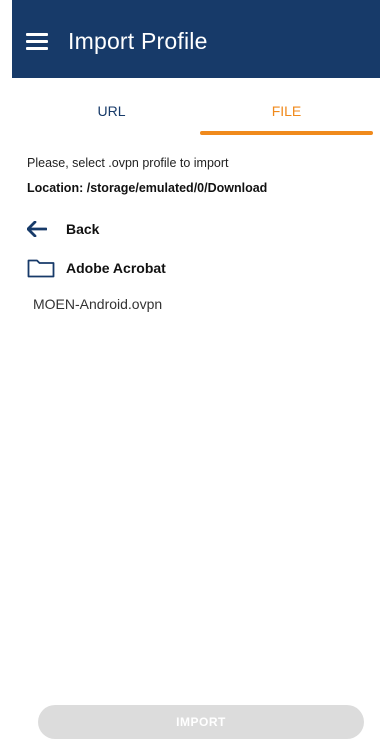  Describe the element at coordinates (192, 268) in the screenshot. I see `folder-item-adobe-acrobat: Adobe Acrobat` at that location.